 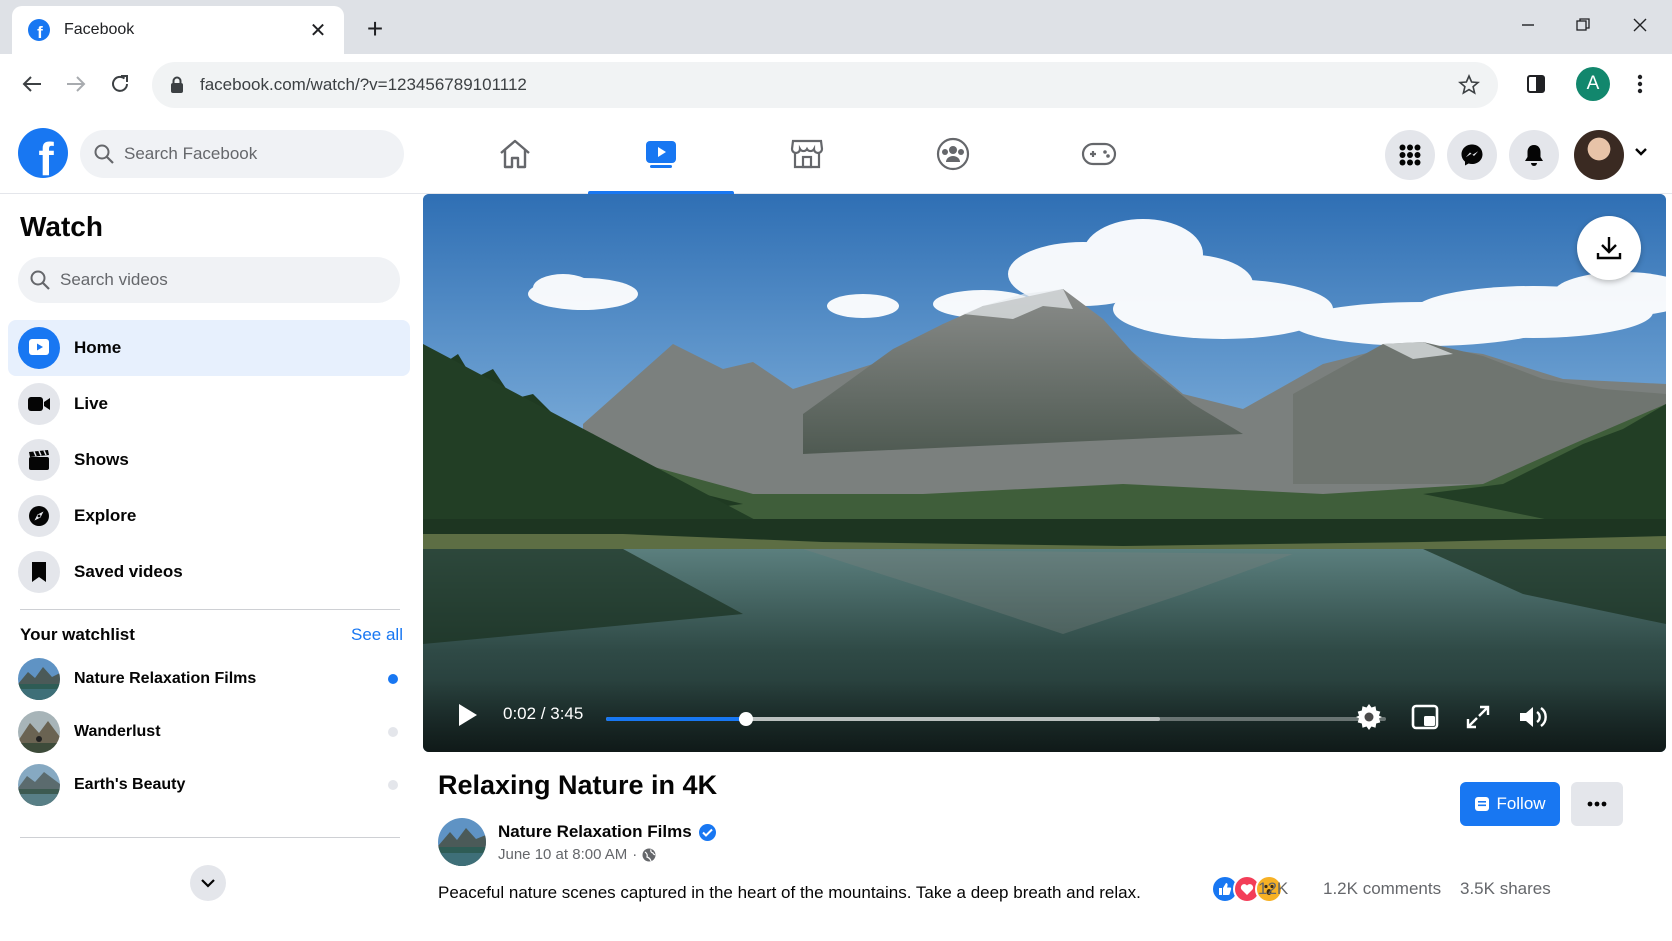 I want to click on address-bar: facebook.com/watch/?v=123456789101112, so click(x=825, y=85).